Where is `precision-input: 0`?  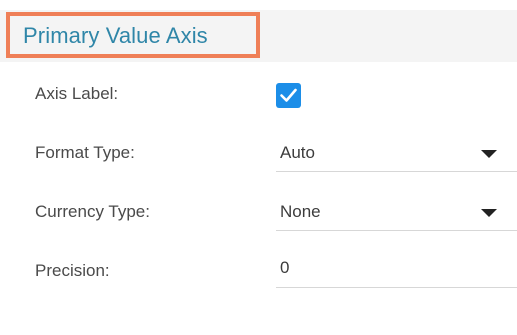 precision-input: 0 is located at coordinates (396, 270).